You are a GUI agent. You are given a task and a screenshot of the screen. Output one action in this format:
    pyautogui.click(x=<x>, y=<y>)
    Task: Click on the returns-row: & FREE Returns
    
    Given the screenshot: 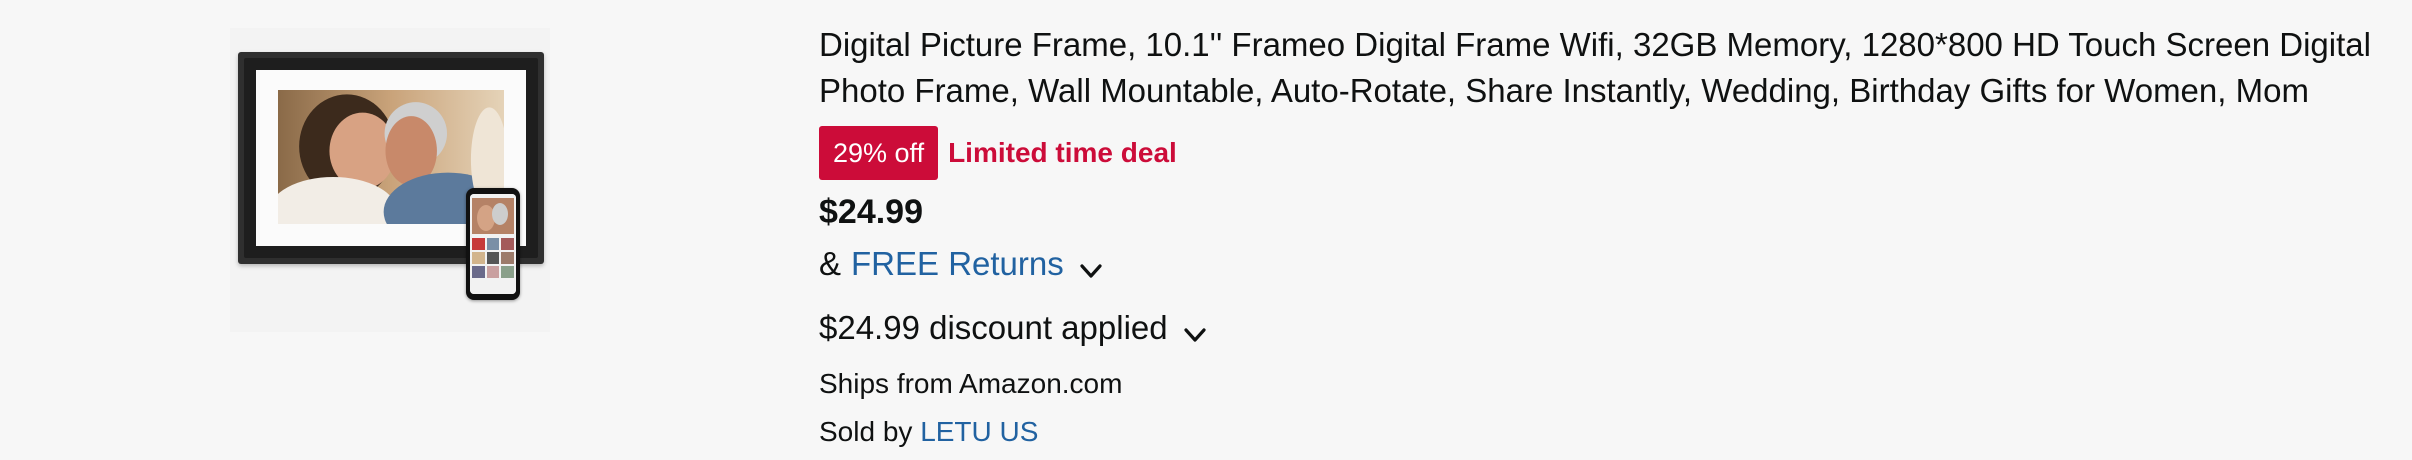 What is the action you would take?
    pyautogui.click(x=1604, y=264)
    